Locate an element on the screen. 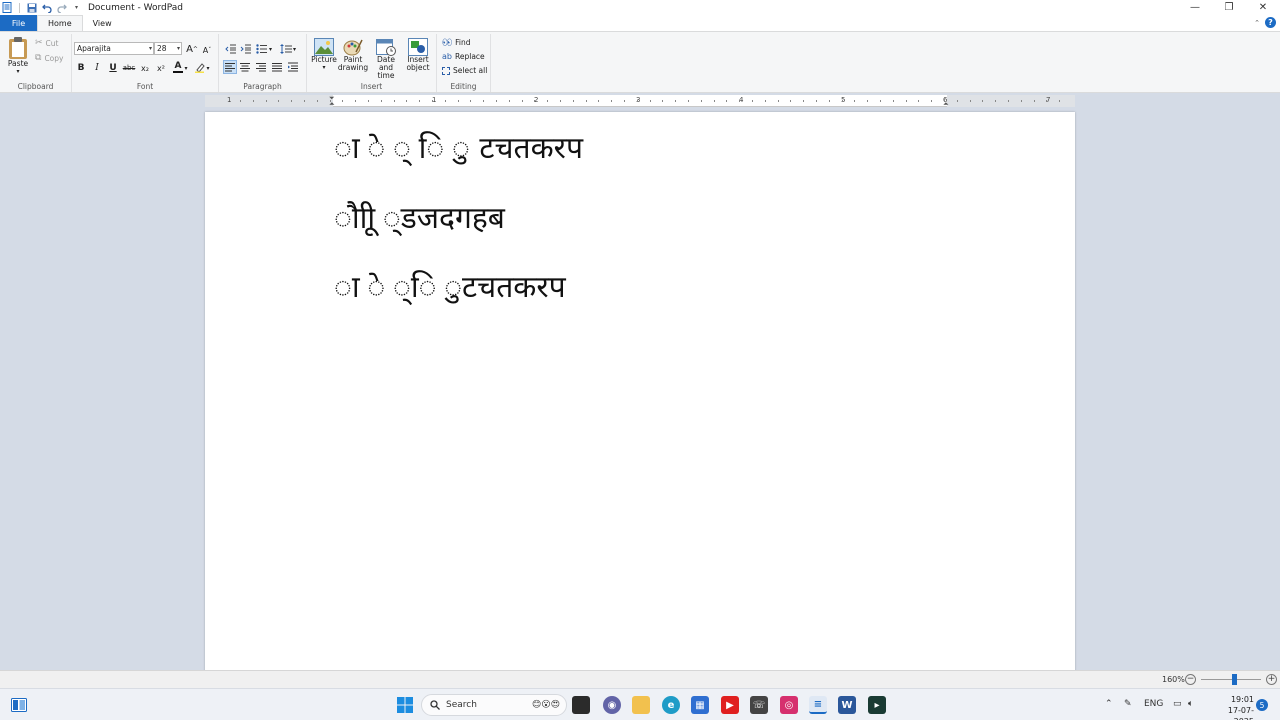  clock-date: 17-07-2025 is located at coordinates (1240, 713).